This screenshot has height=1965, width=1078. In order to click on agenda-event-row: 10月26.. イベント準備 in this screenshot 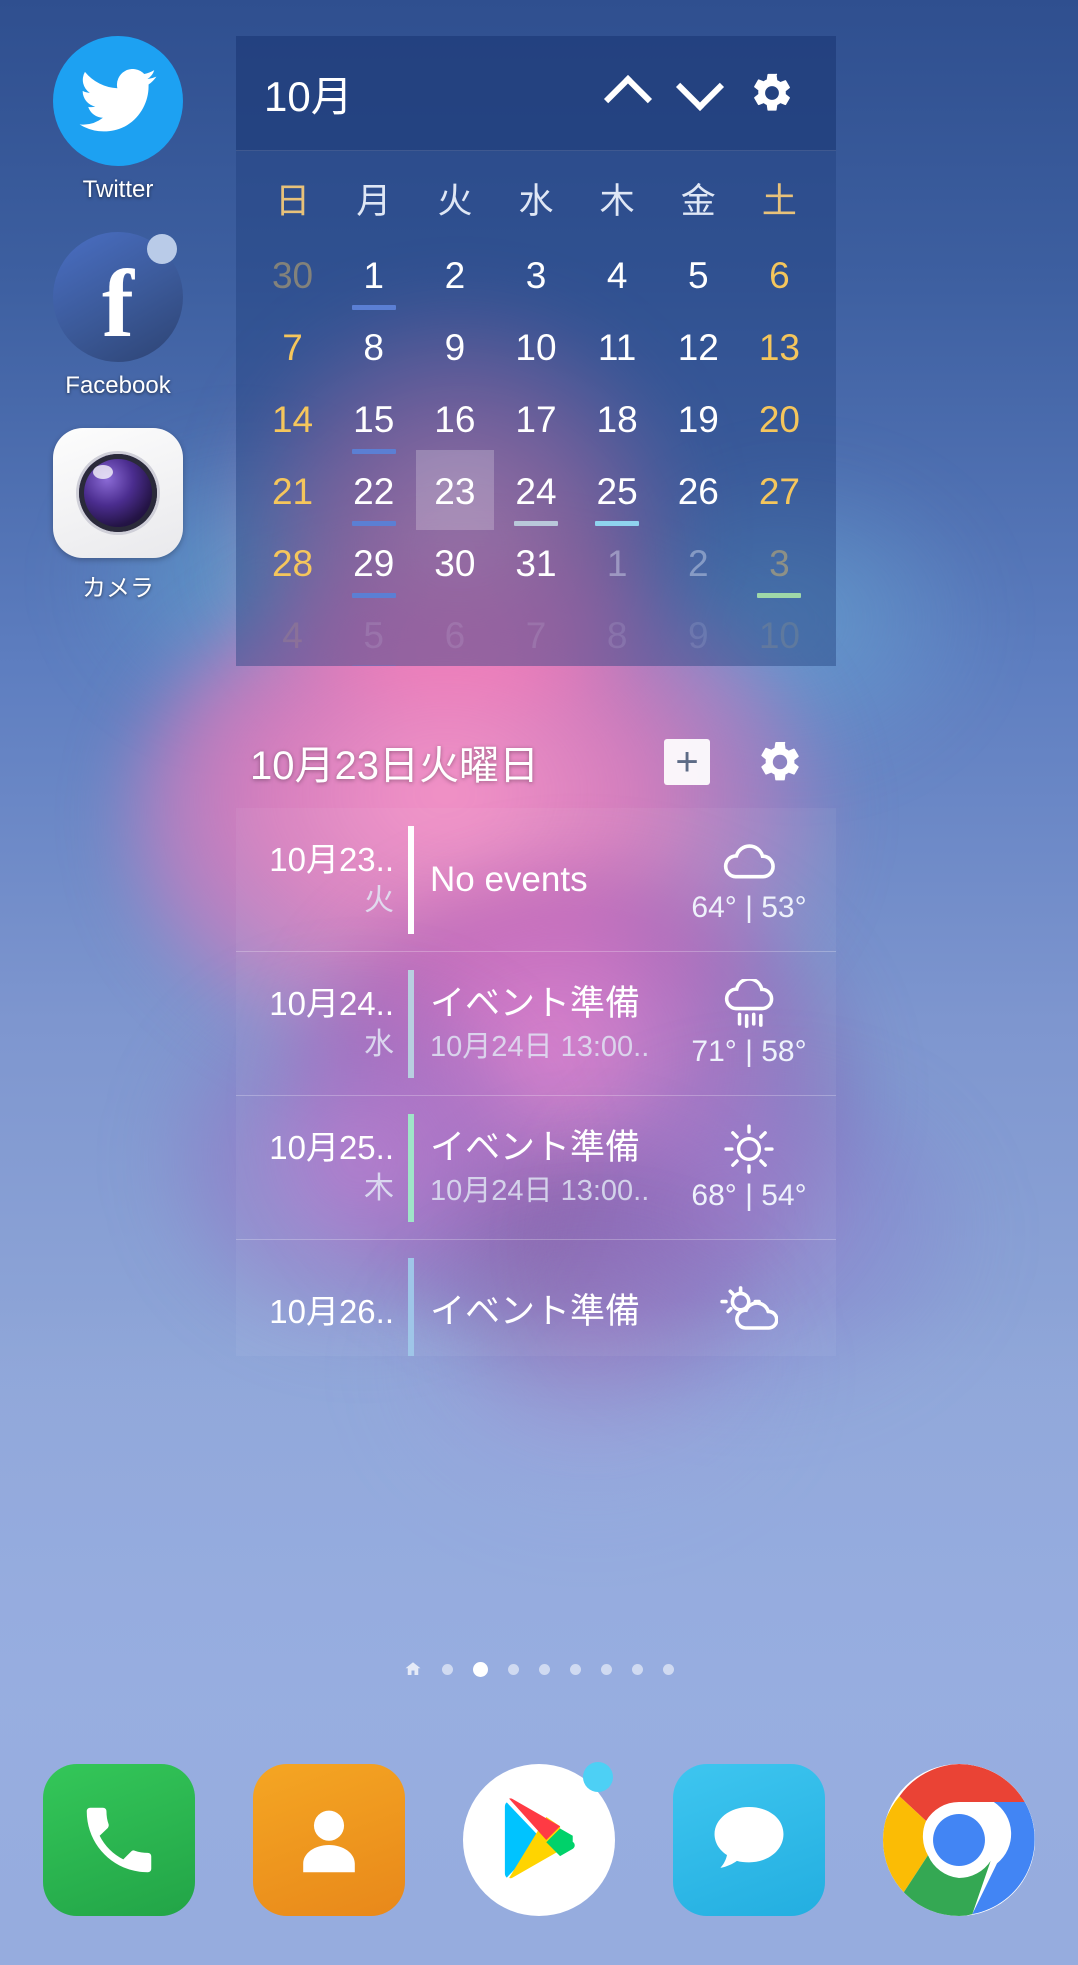, I will do `click(536, 1298)`.